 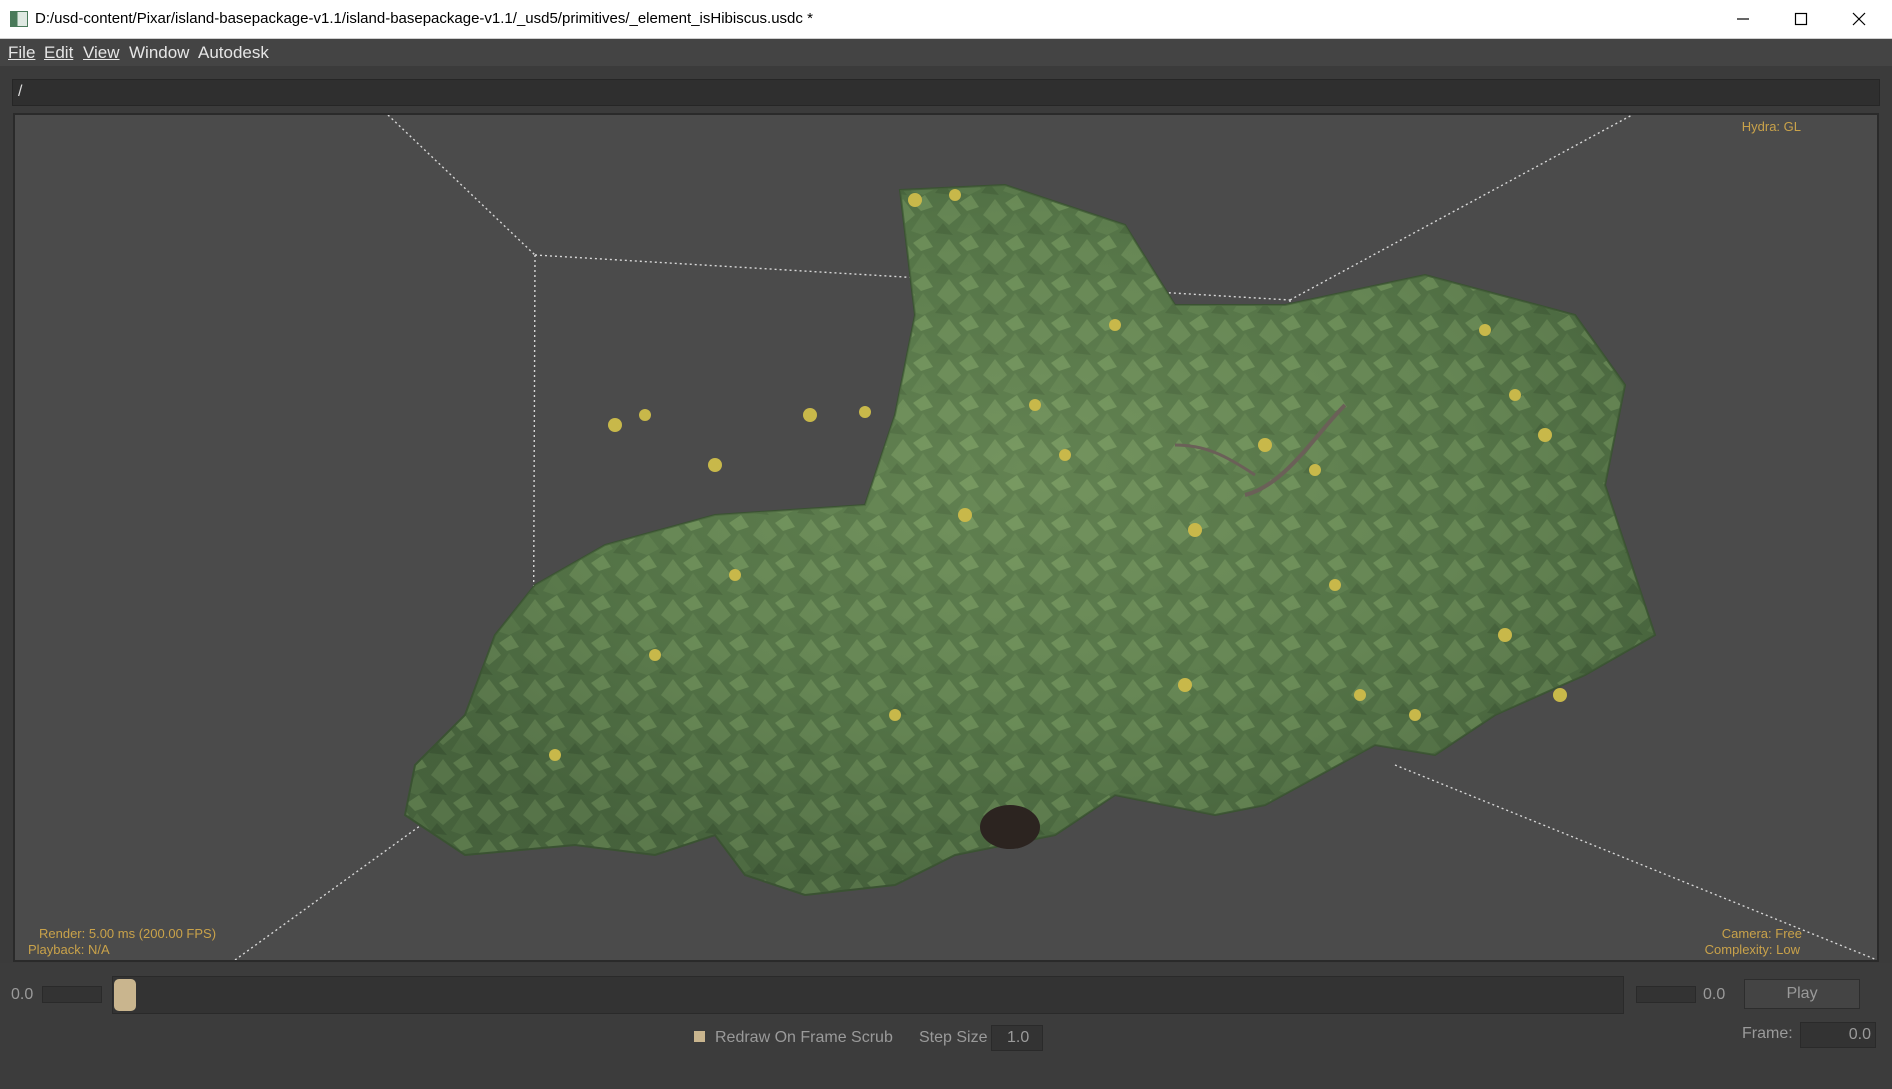 What do you see at coordinates (804, 1037) in the screenshot?
I see `redraw-label: Redraw On Frame Scrub` at bounding box center [804, 1037].